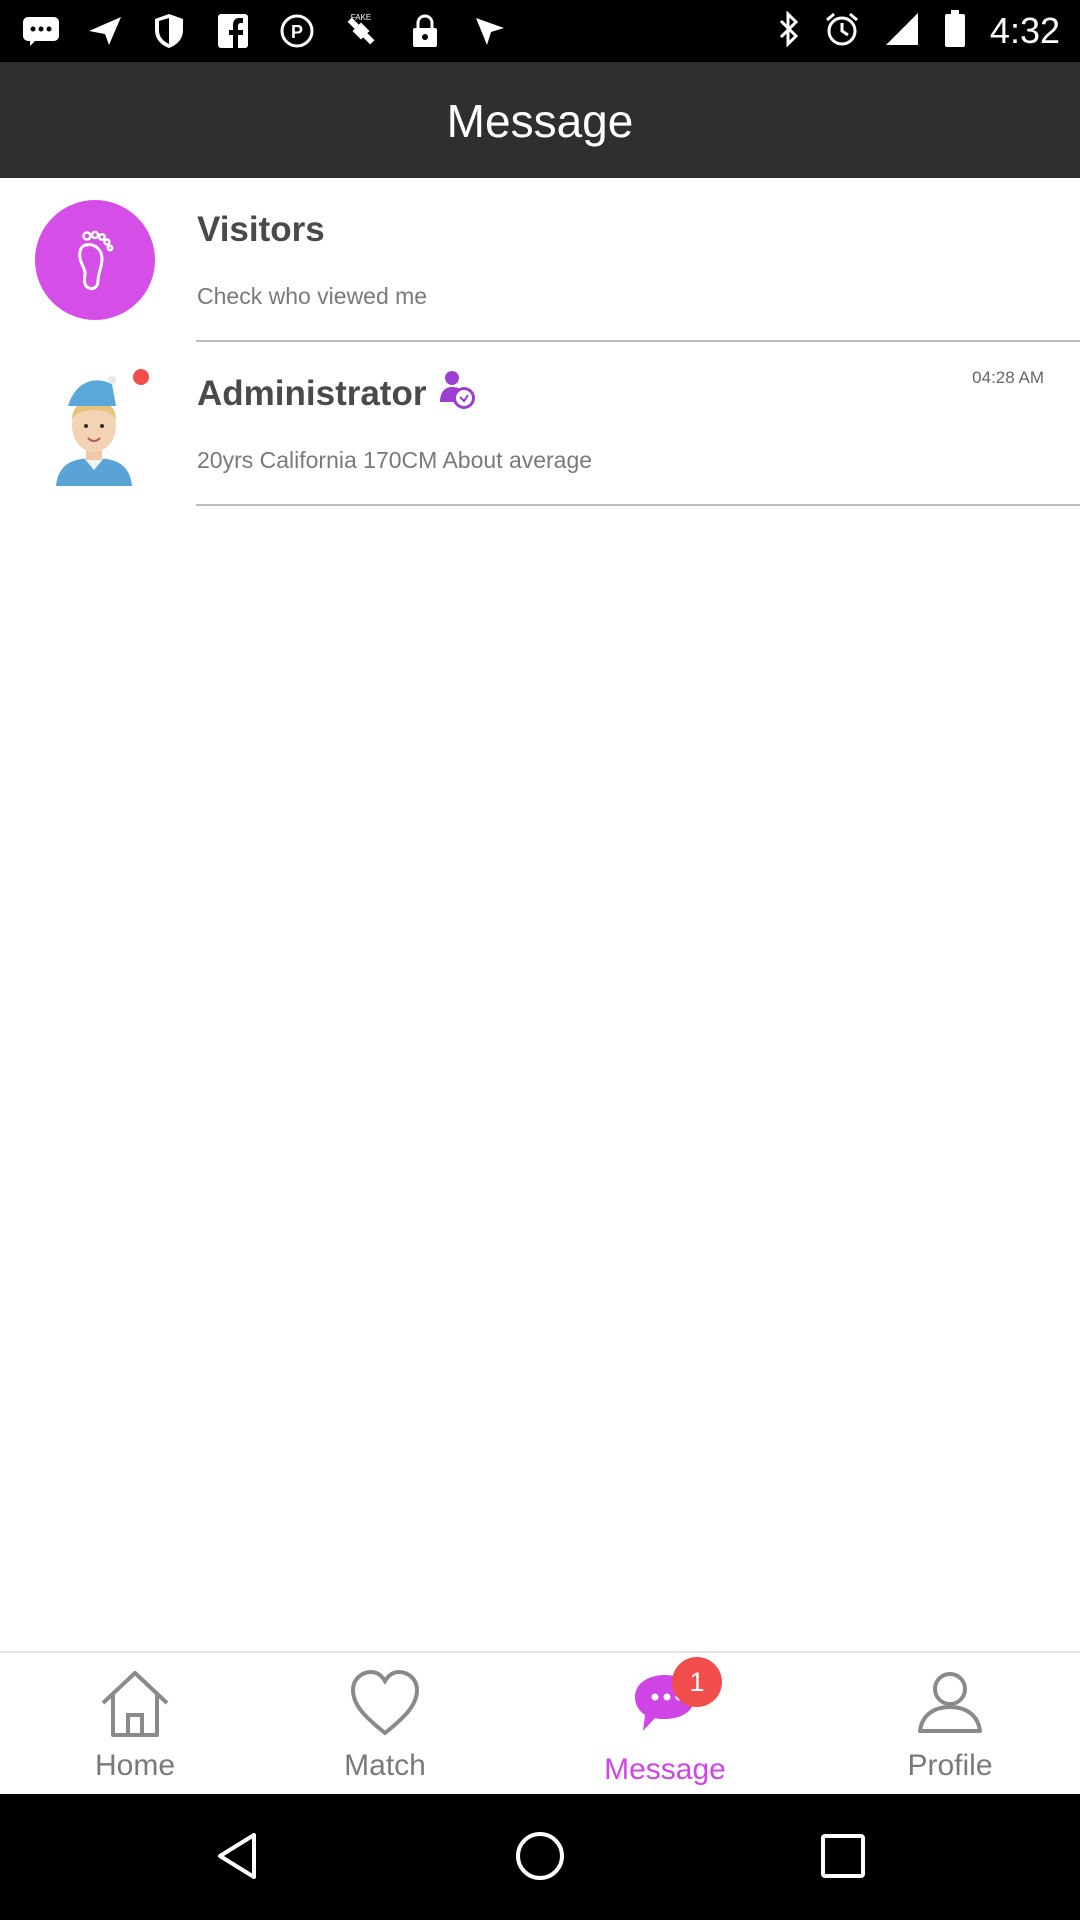 This screenshot has height=1920, width=1080. What do you see at coordinates (425, 31) in the screenshot?
I see `lock-icon` at bounding box center [425, 31].